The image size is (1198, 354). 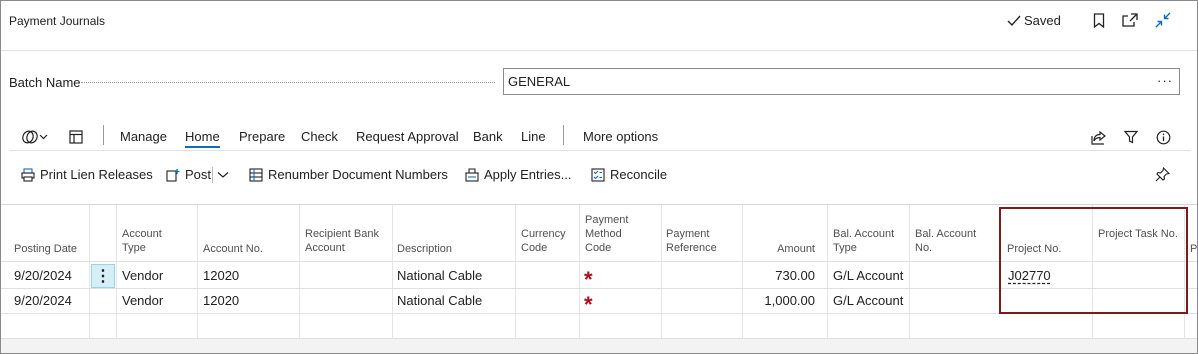 I want to click on column-header-account-type: Account Type, so click(x=152, y=241).